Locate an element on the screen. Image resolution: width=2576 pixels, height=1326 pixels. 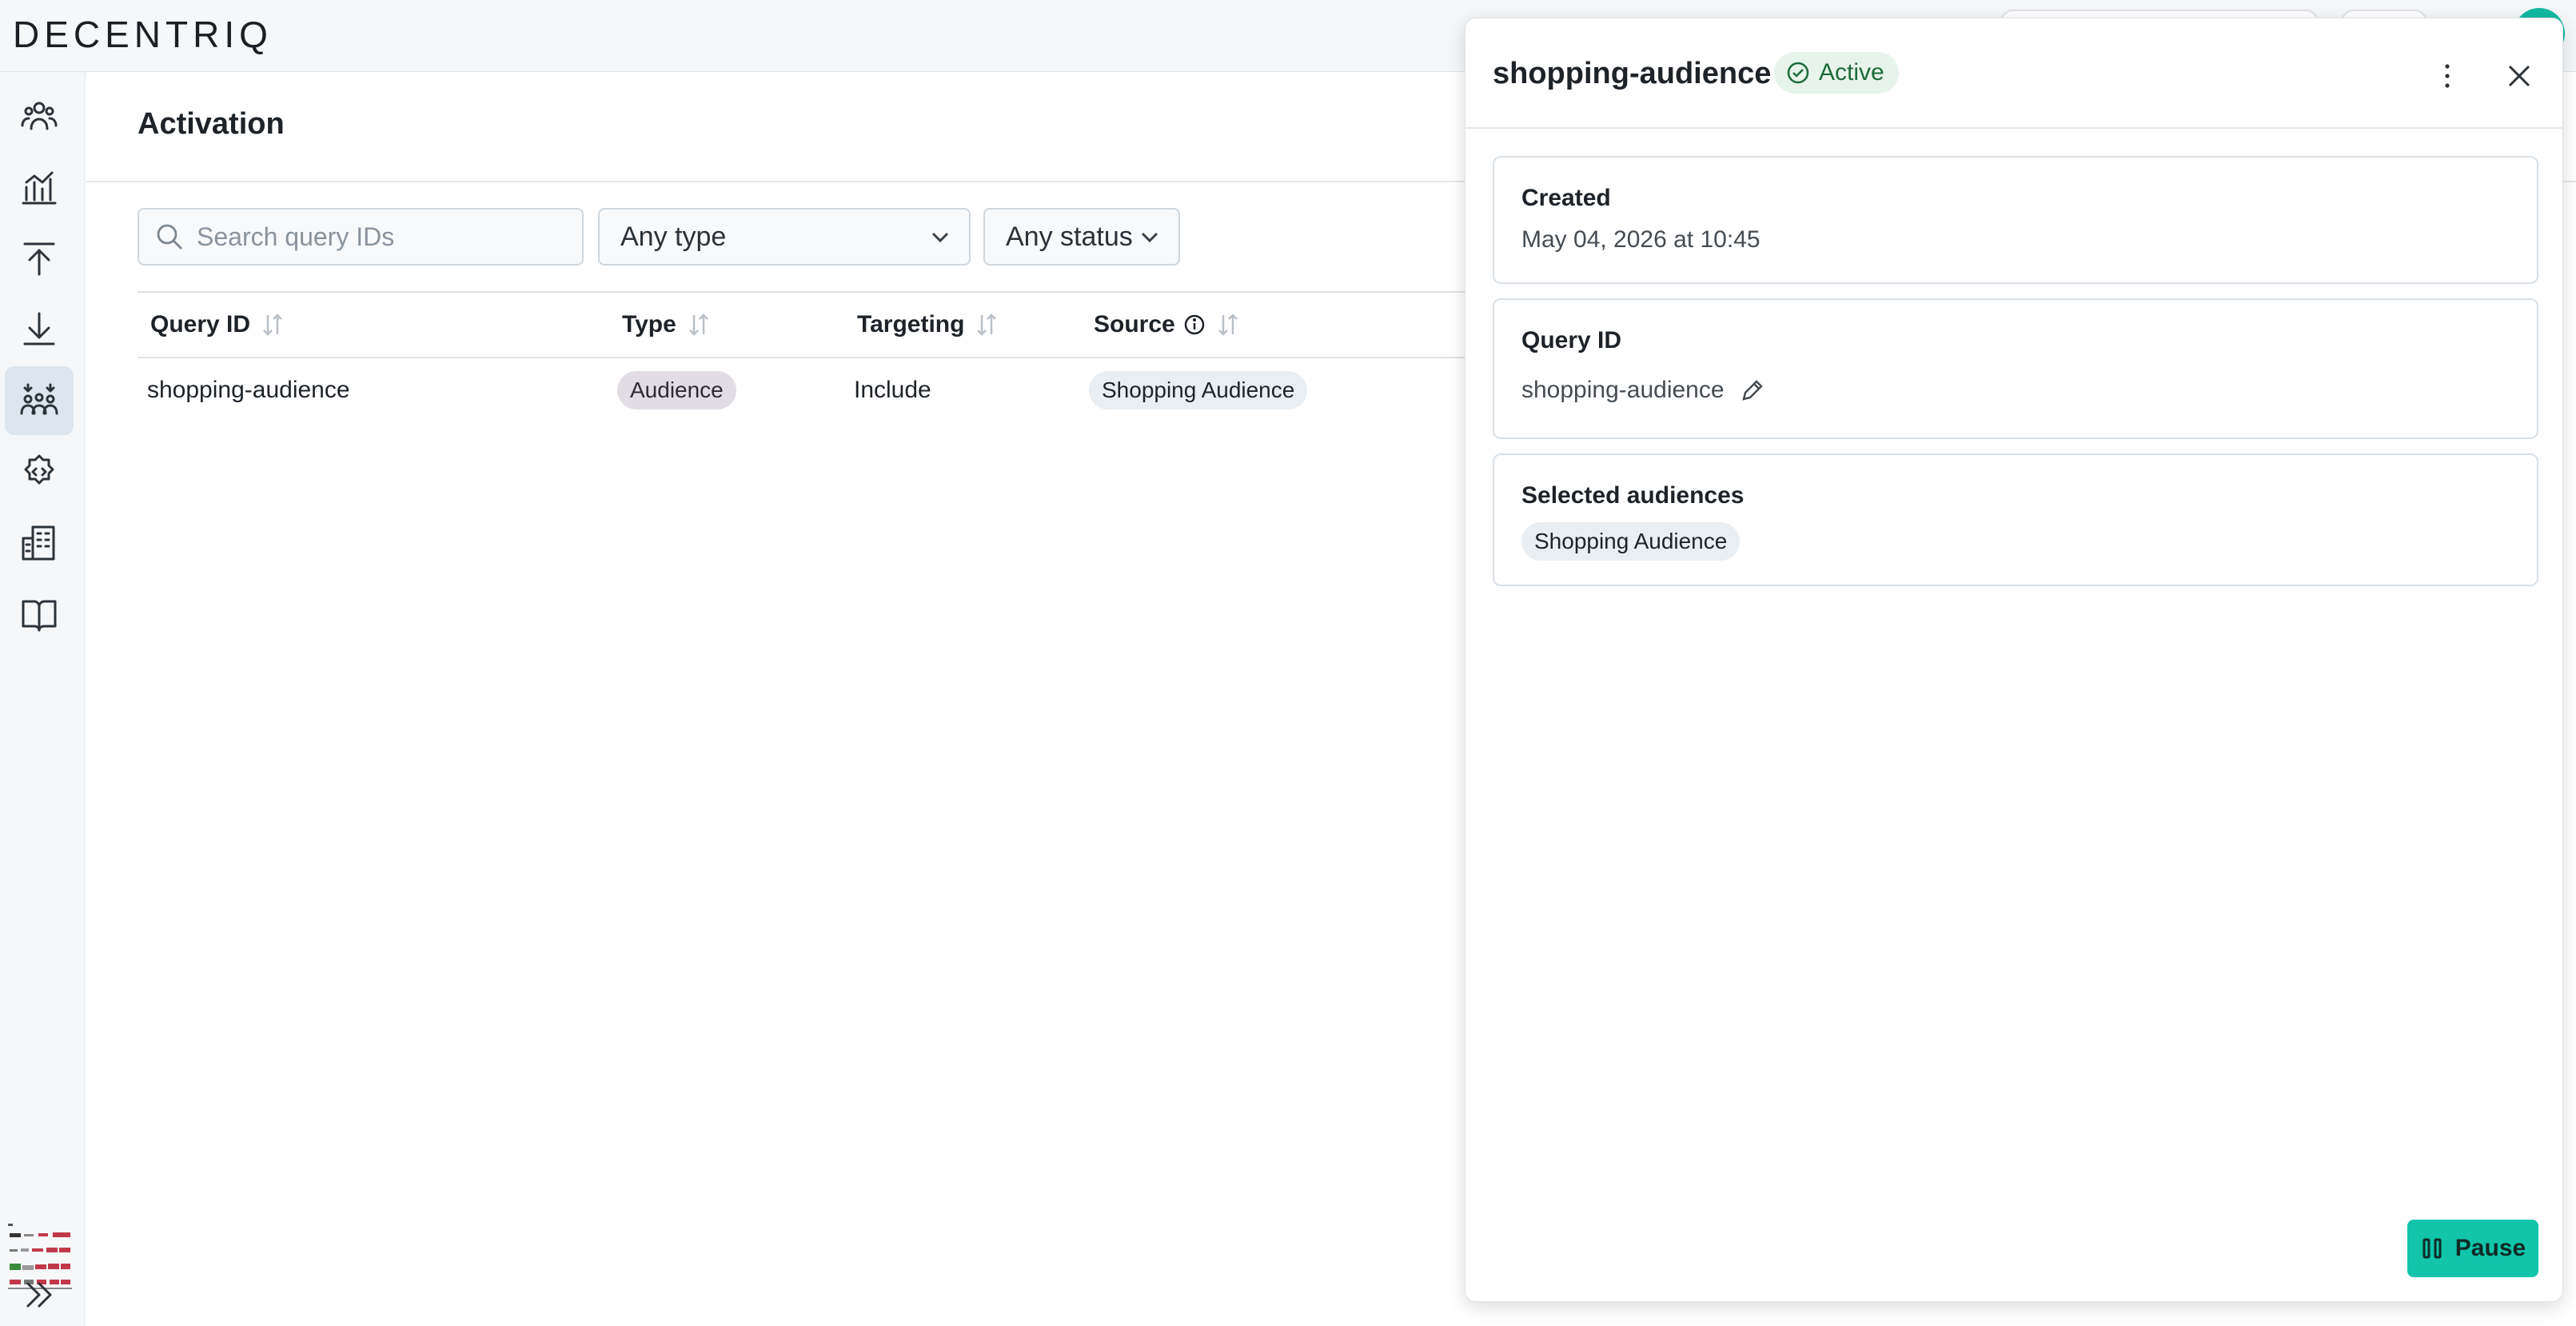
sidebar-item-developer-settings is located at coordinates (39, 471).